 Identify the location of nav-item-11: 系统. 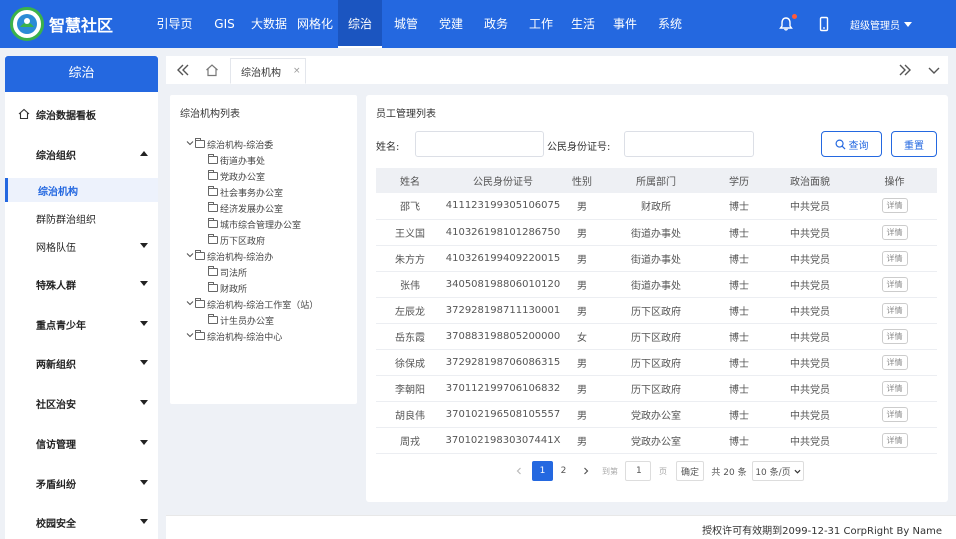
(670, 24).